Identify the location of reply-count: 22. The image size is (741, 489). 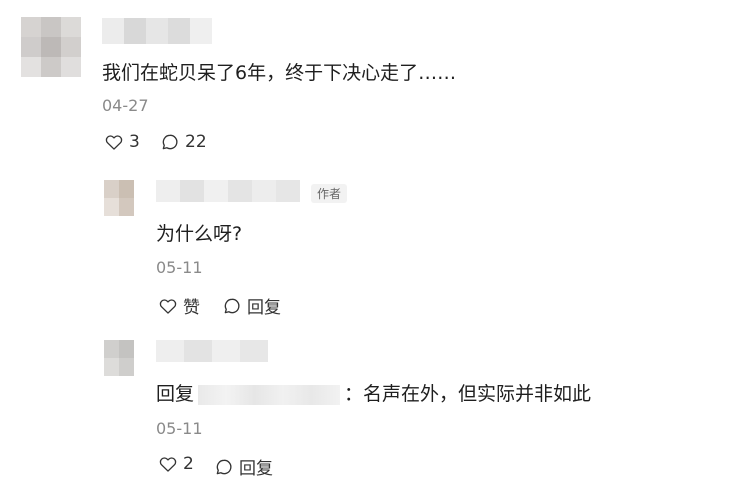
(196, 142).